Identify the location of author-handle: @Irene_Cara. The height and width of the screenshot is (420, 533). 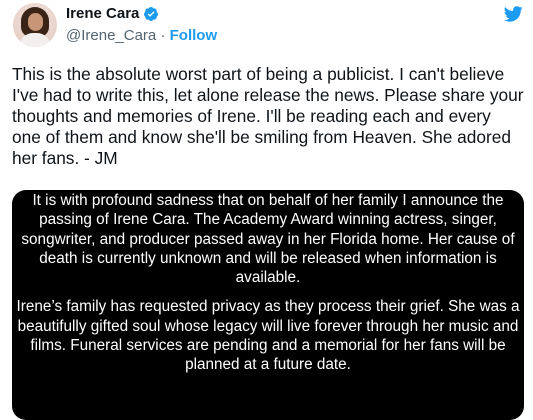
(111, 35).